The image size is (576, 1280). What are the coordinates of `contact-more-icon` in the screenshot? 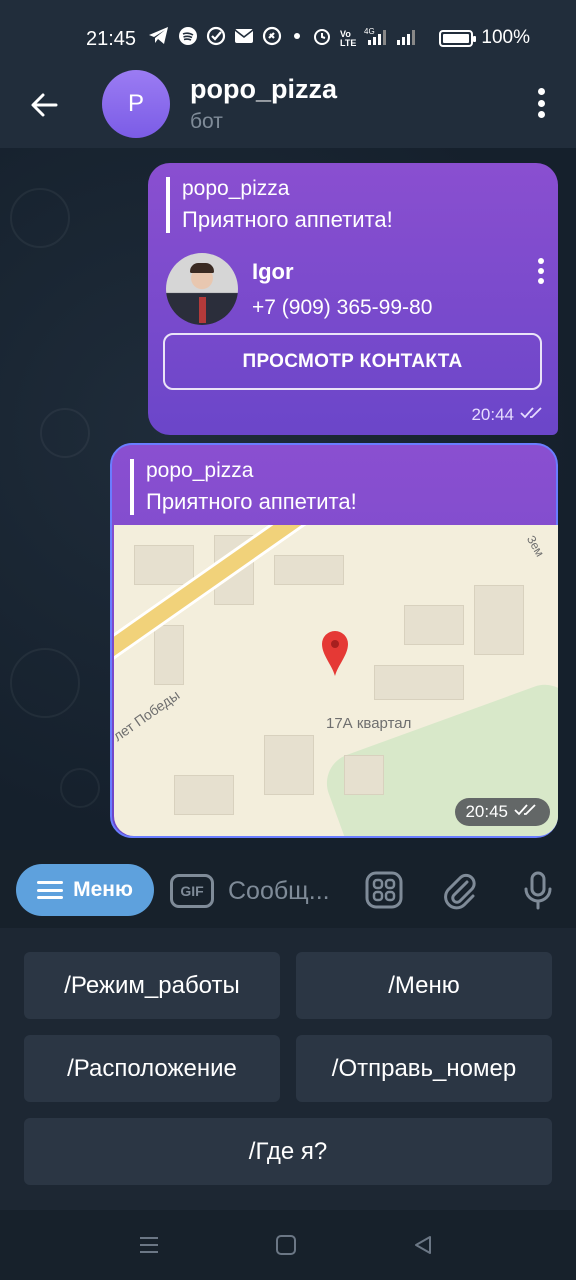 It's located at (541, 271).